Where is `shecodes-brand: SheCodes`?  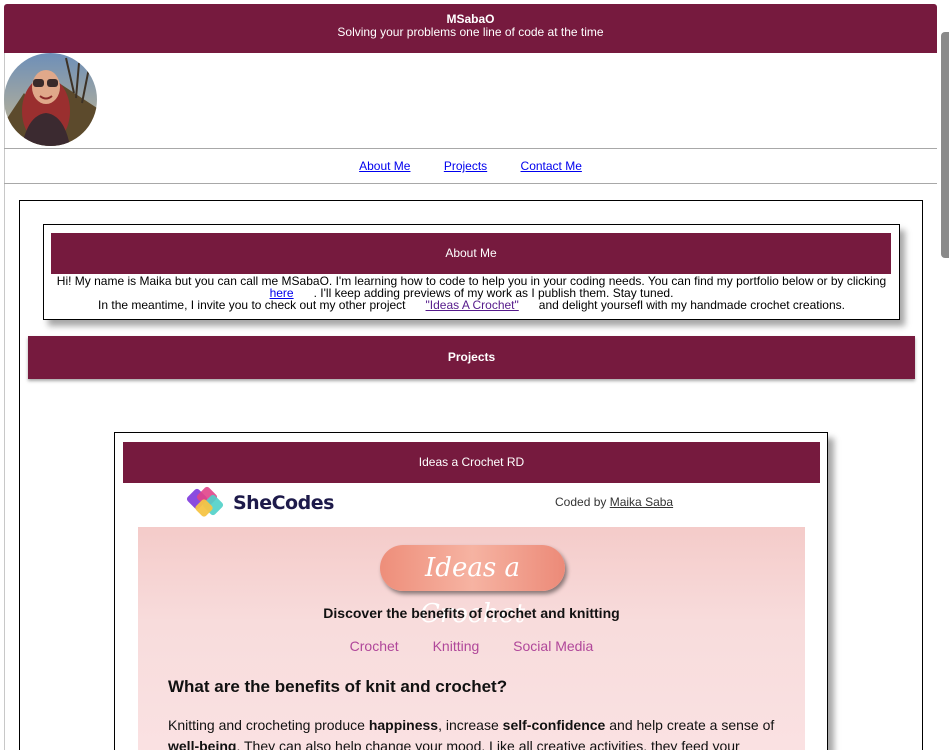 shecodes-brand: SheCodes is located at coordinates (283, 503).